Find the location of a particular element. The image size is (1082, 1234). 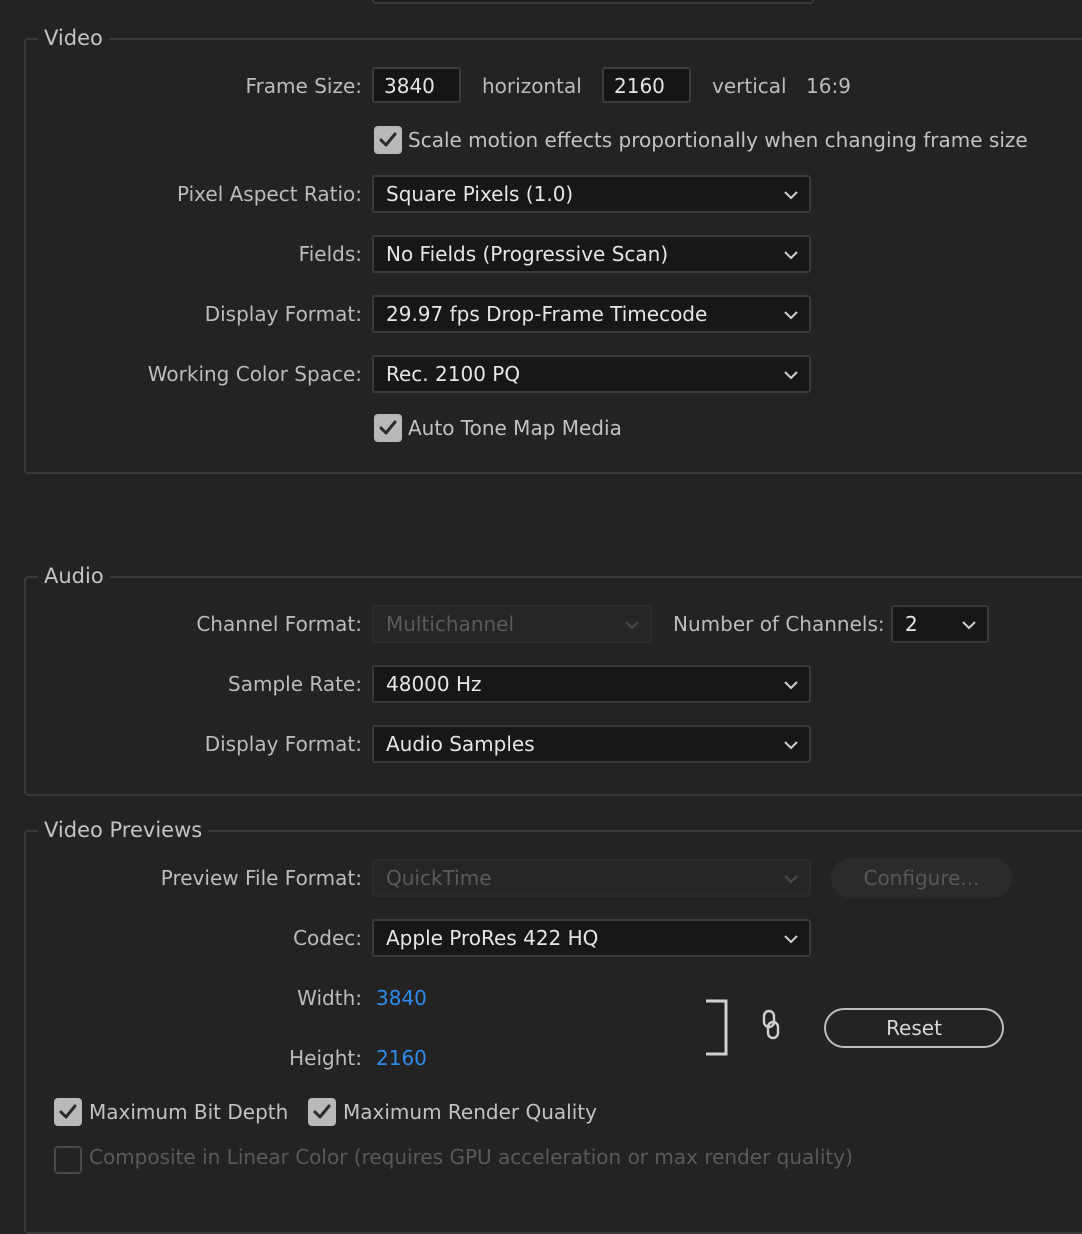

frame-size-label: Frame Size: is located at coordinates (303, 86).